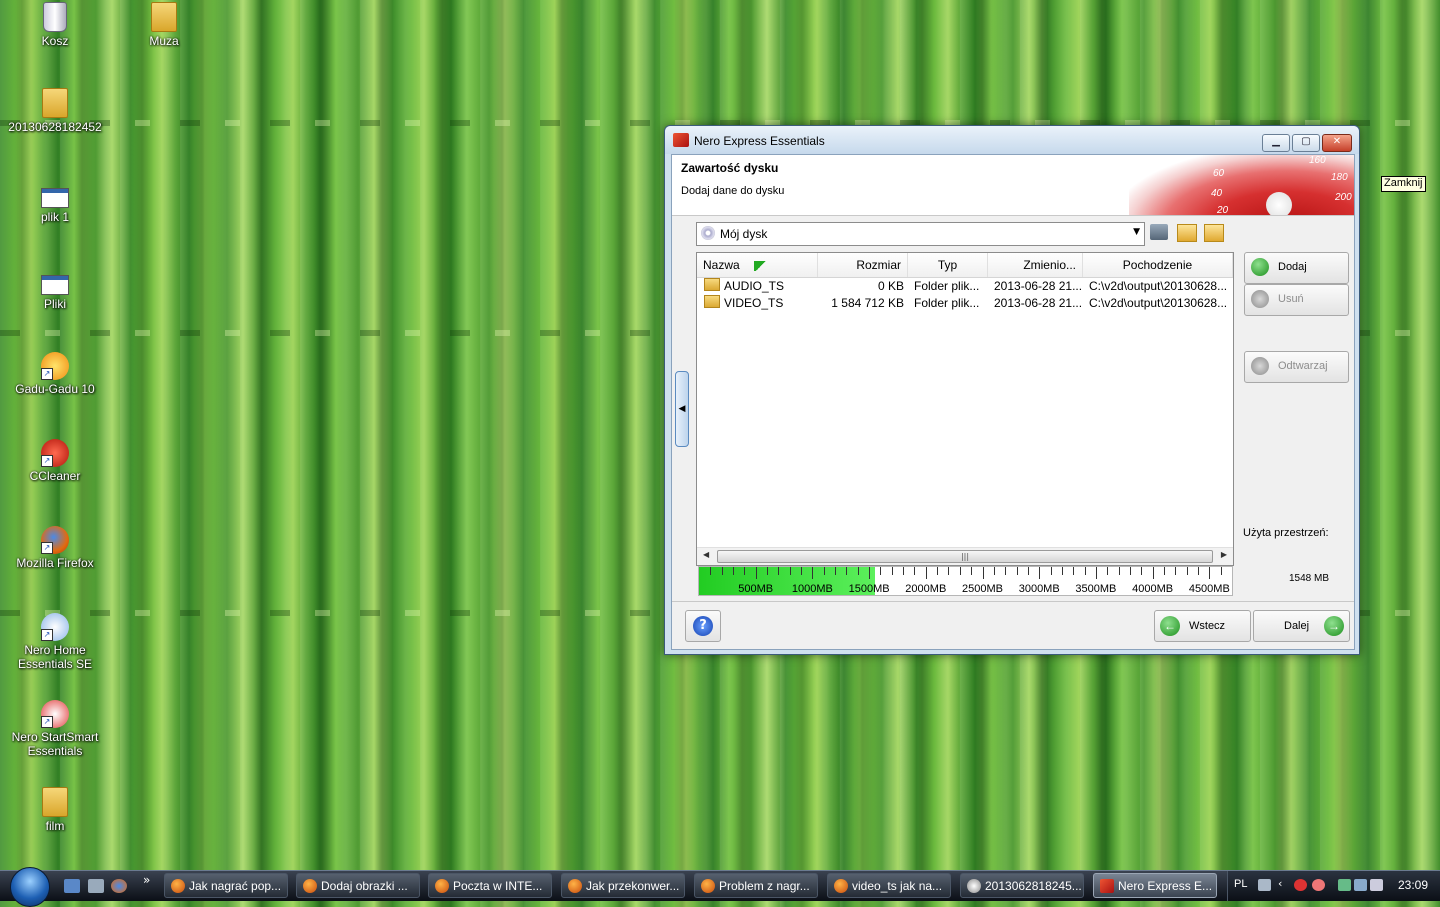 Image resolution: width=1440 pixels, height=907 pixels. I want to click on next-button: Dalej →, so click(1301, 626).